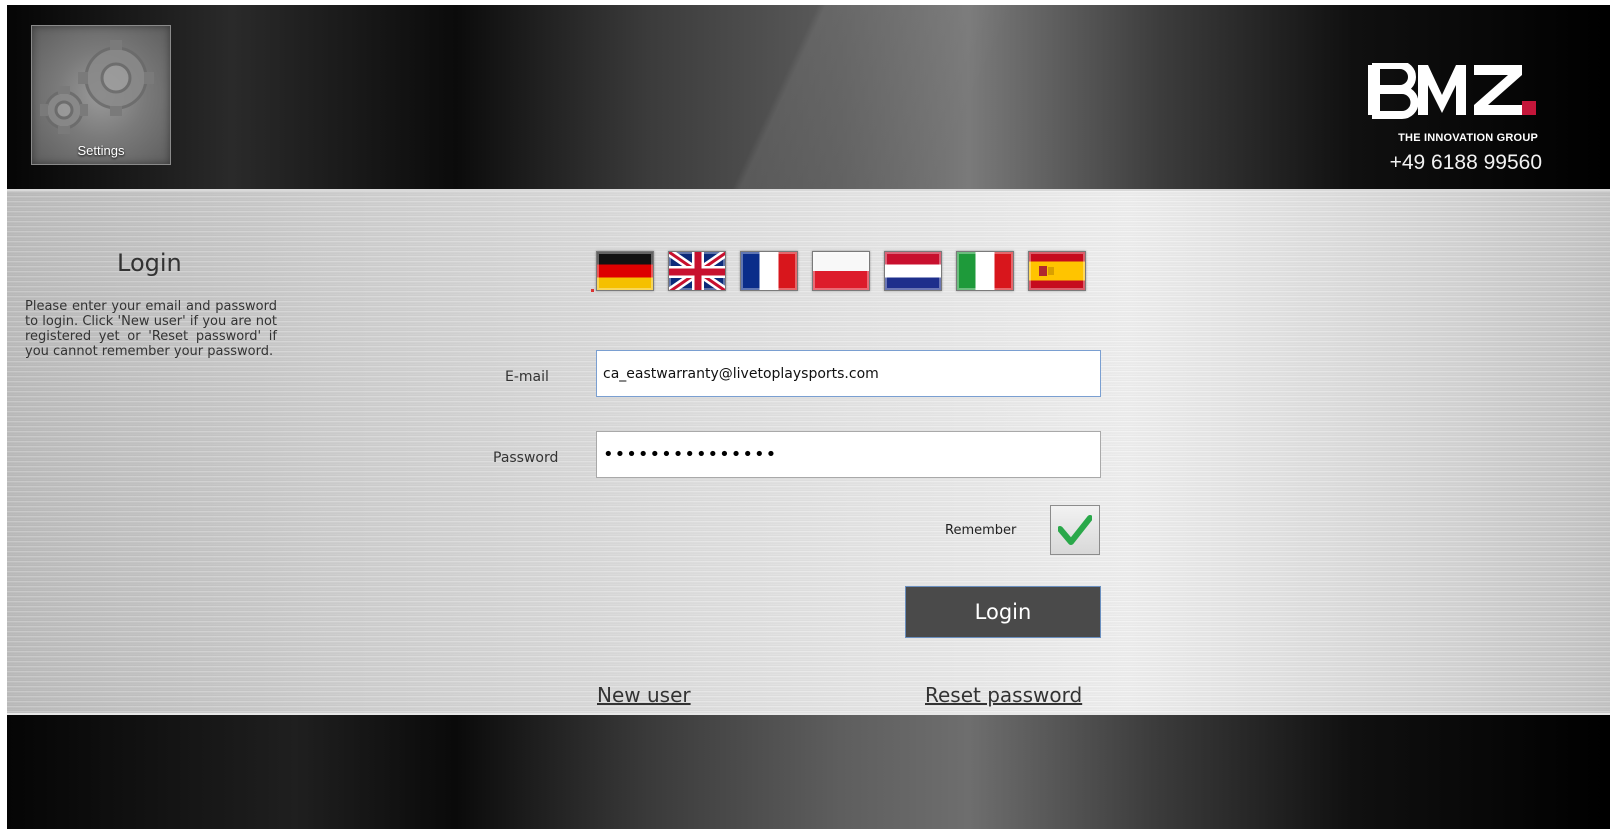 The height and width of the screenshot is (829, 1610). What do you see at coordinates (1003, 695) in the screenshot?
I see `reset-password-link: Reset password` at bounding box center [1003, 695].